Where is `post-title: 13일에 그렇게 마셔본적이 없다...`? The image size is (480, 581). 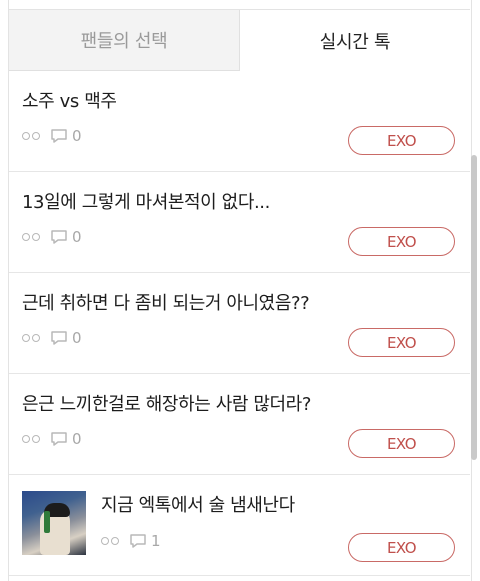 post-title: 13일에 그렇게 마셔본적이 없다... is located at coordinates (146, 202).